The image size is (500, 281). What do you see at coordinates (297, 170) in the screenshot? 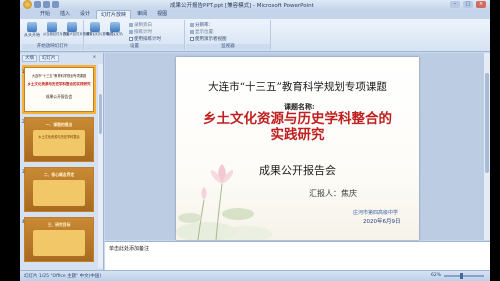
I see `slide-subtitle: 成果公开报告会` at bounding box center [297, 170].